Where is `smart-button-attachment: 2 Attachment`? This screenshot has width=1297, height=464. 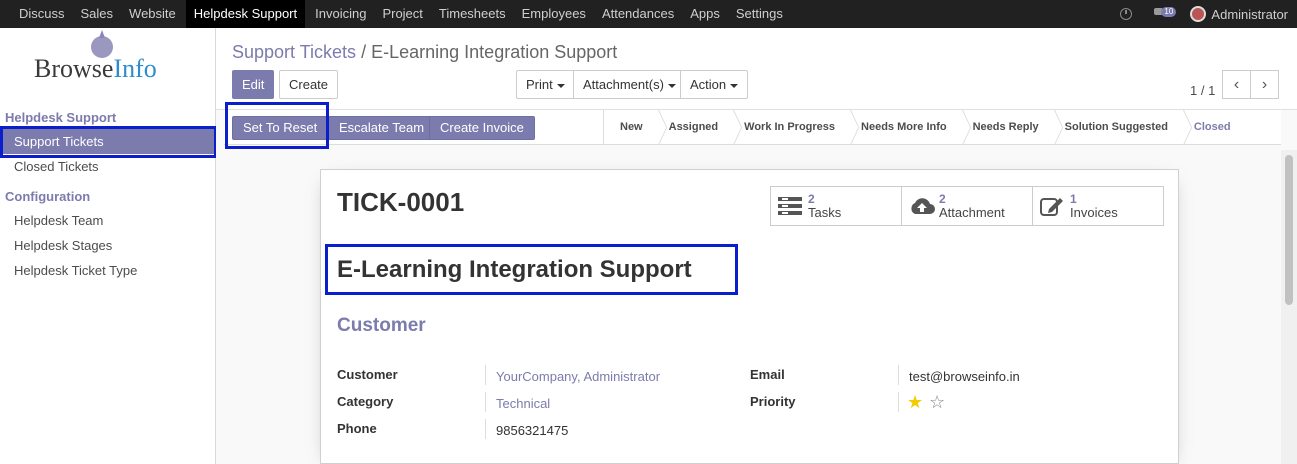
smart-button-attachment: 2 Attachment is located at coordinates (967, 206).